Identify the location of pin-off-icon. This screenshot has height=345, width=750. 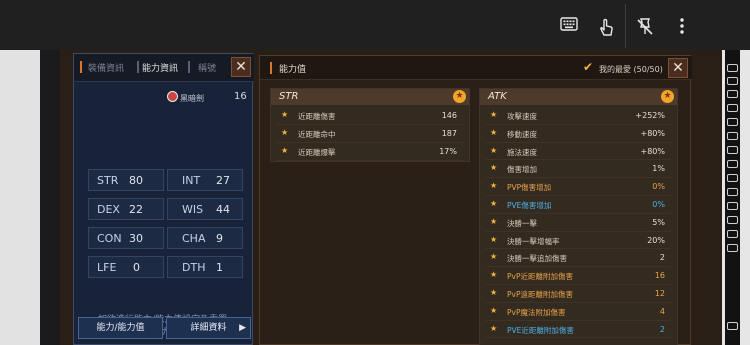
(645, 26).